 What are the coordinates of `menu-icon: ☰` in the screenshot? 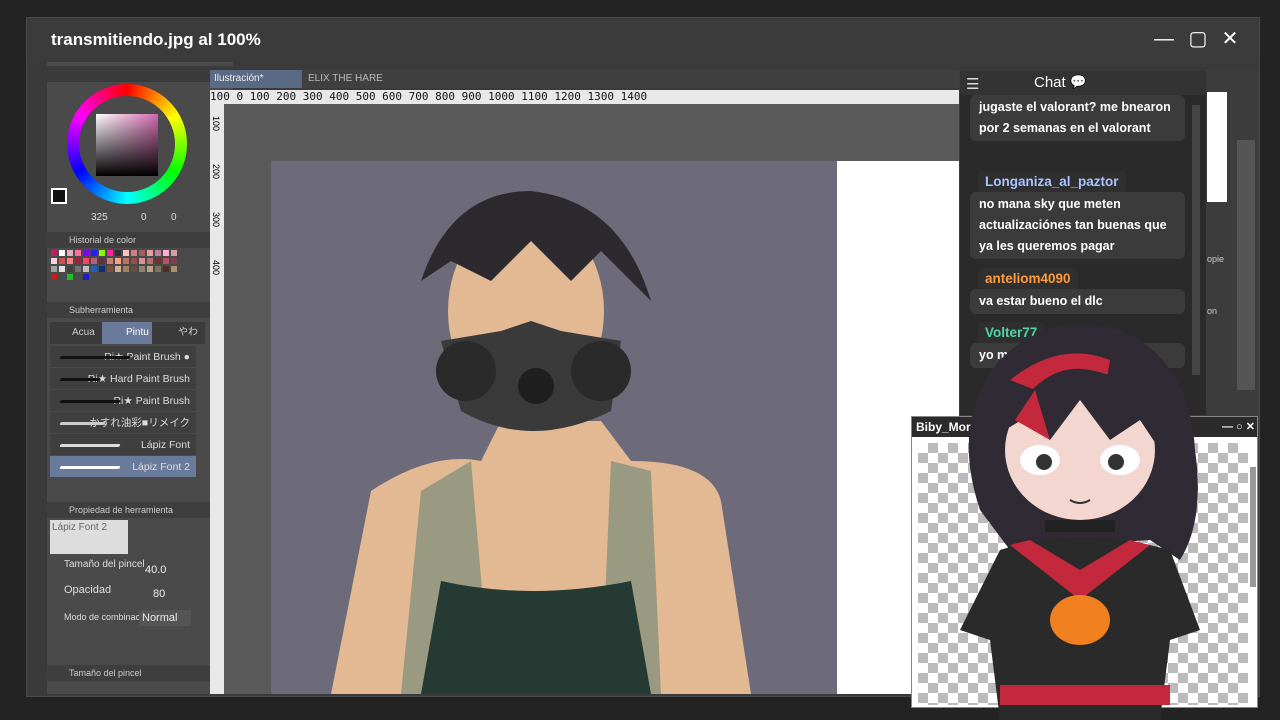 It's located at (972, 84).